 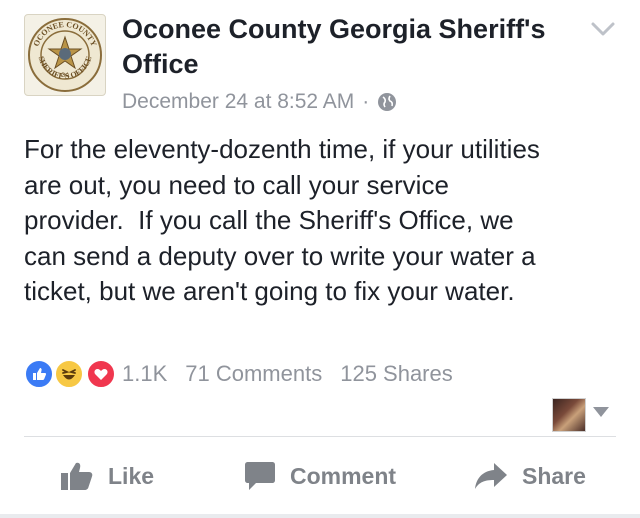 What do you see at coordinates (131, 475) in the screenshot?
I see `like-label: Like` at bounding box center [131, 475].